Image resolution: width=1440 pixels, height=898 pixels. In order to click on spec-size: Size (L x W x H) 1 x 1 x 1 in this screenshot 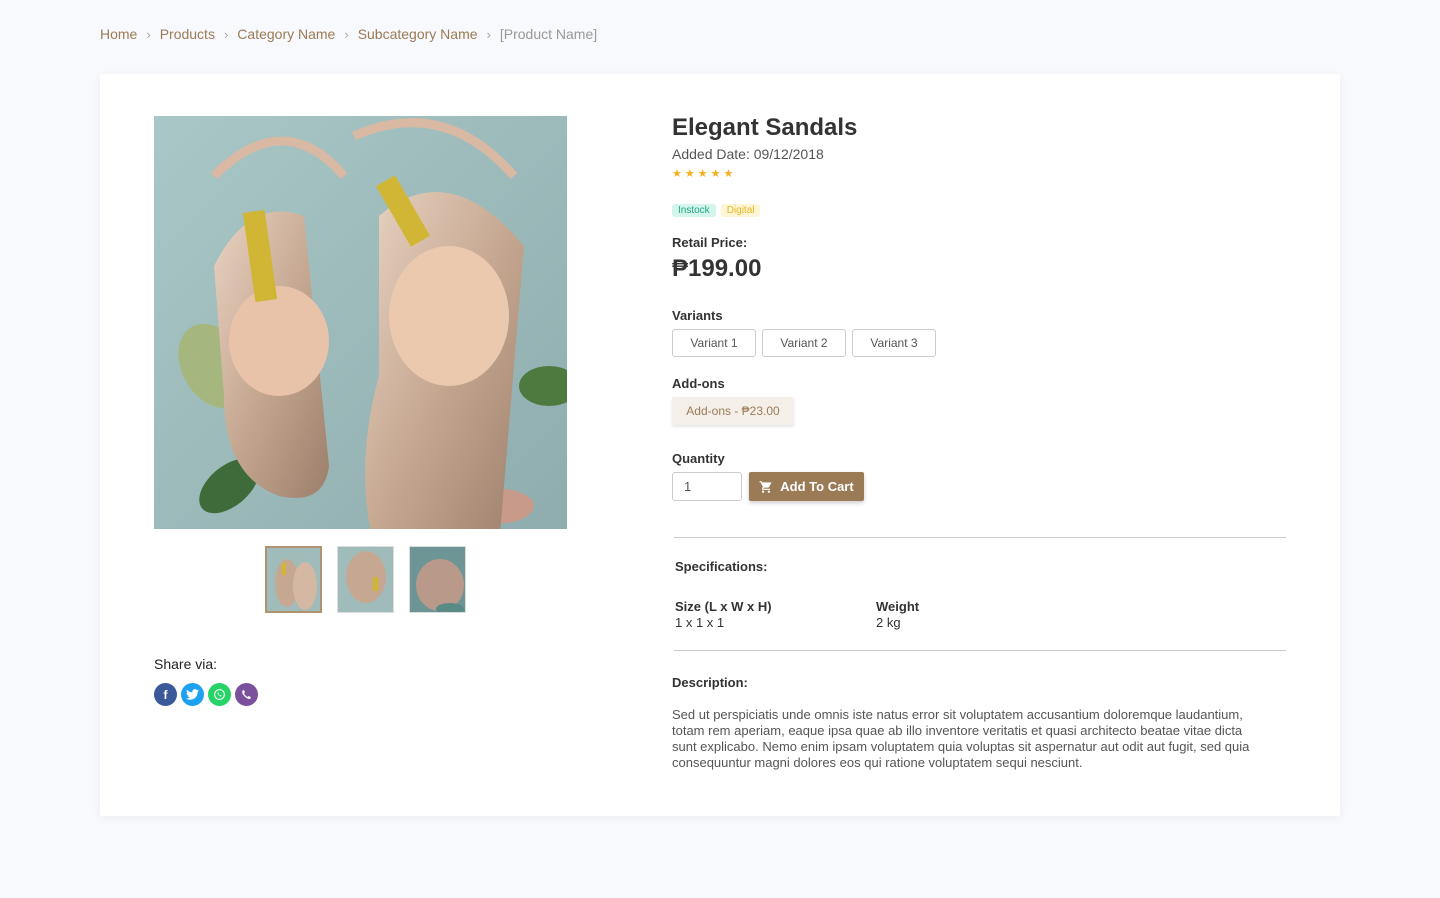, I will do `click(723, 614)`.